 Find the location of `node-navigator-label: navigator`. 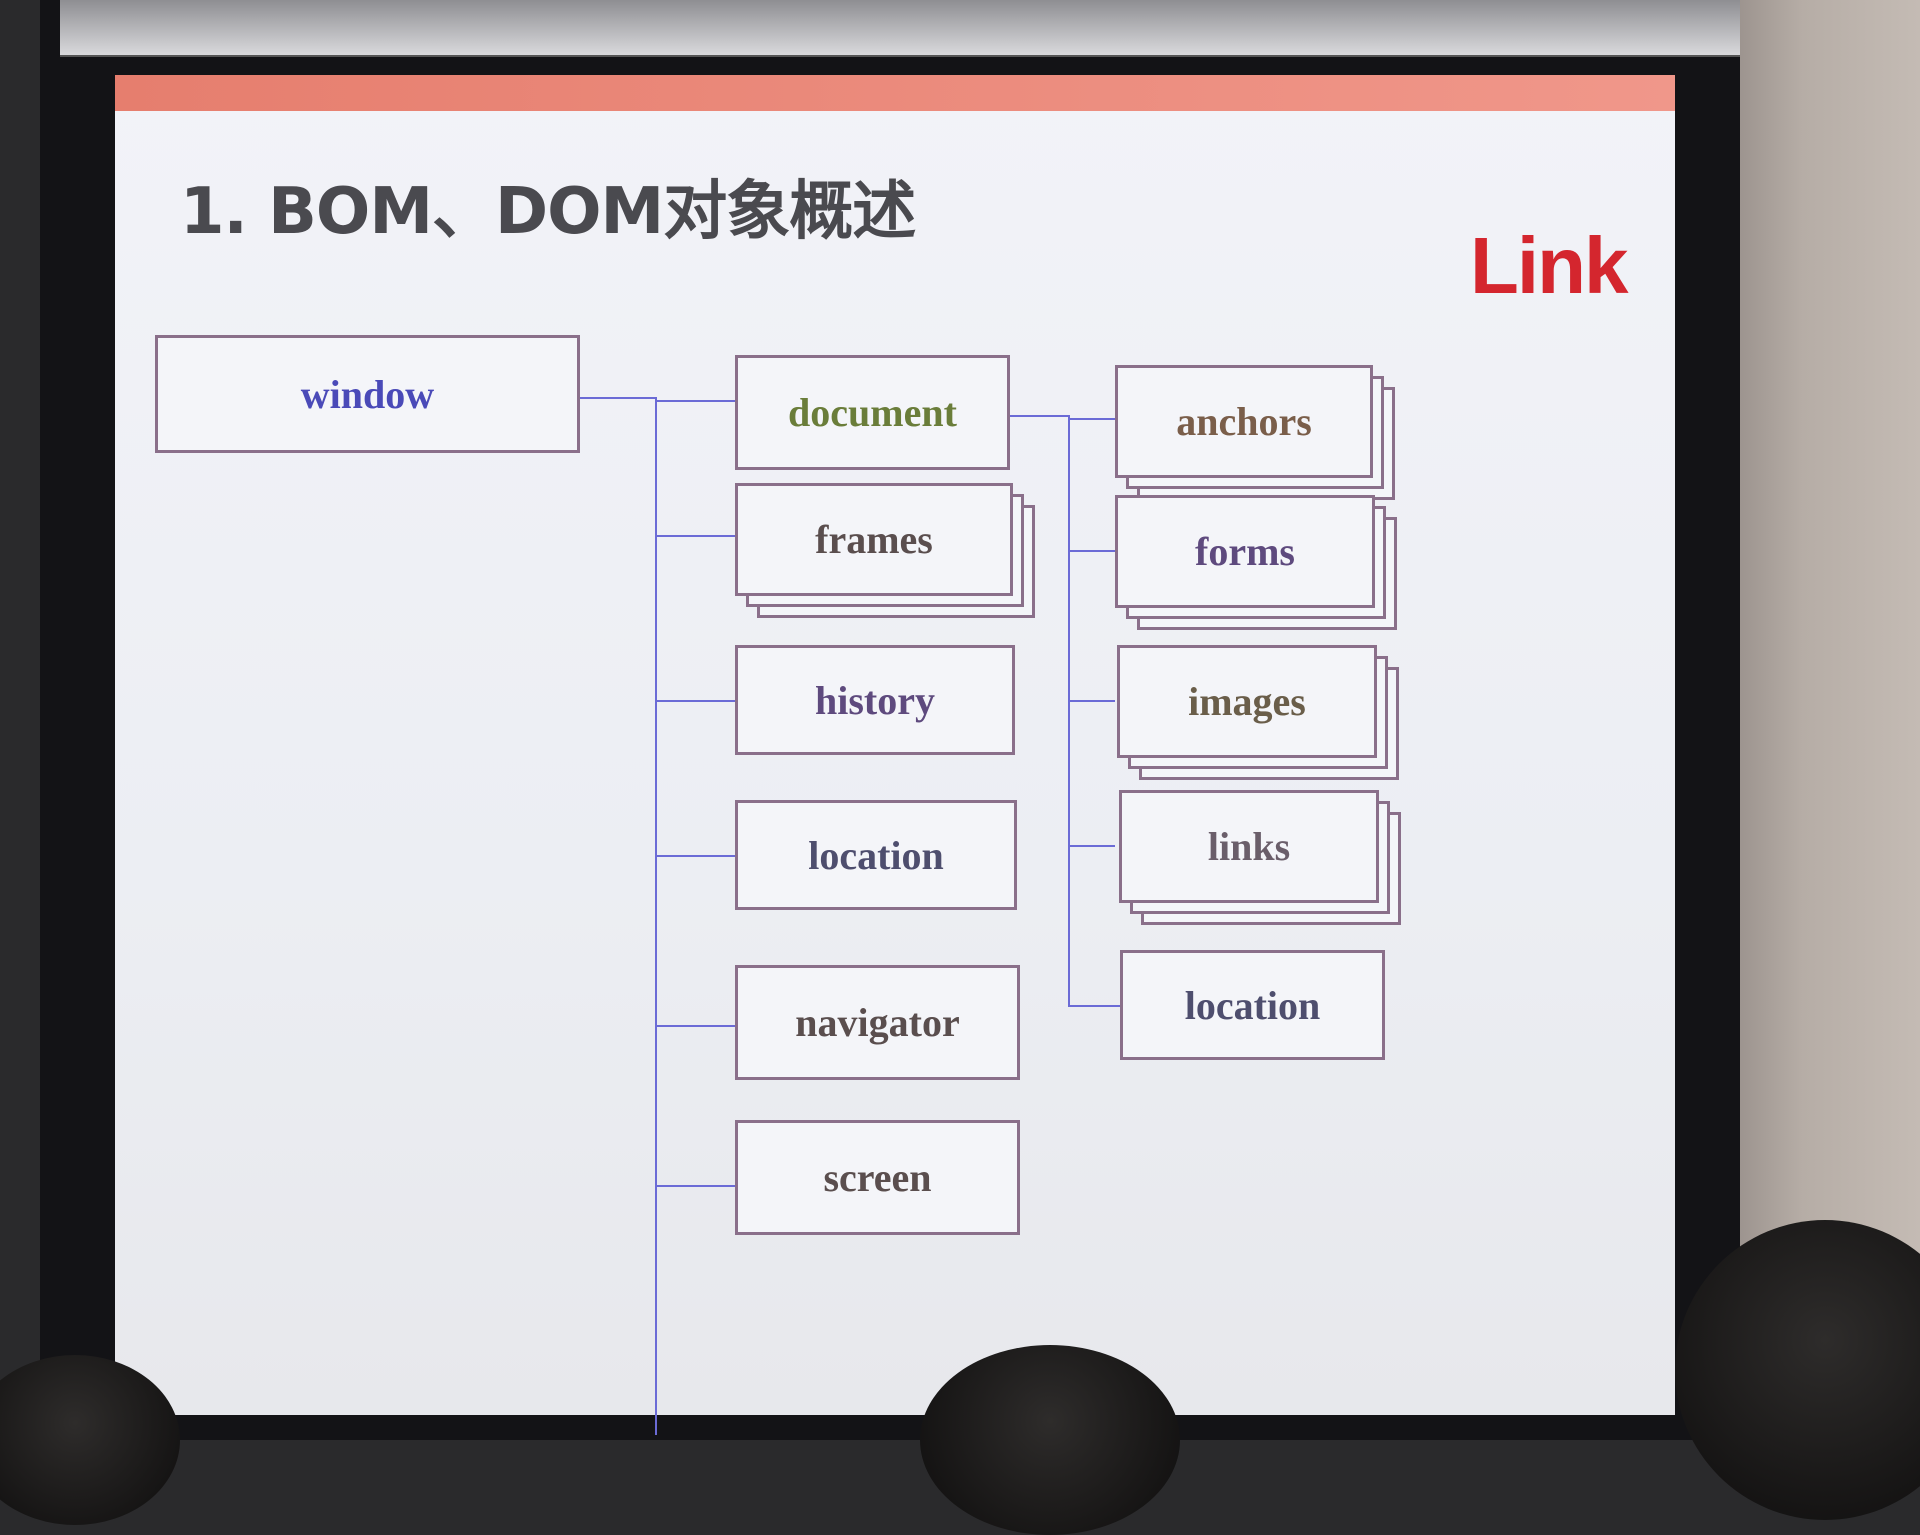

node-navigator-label: navigator is located at coordinates (877, 1022).